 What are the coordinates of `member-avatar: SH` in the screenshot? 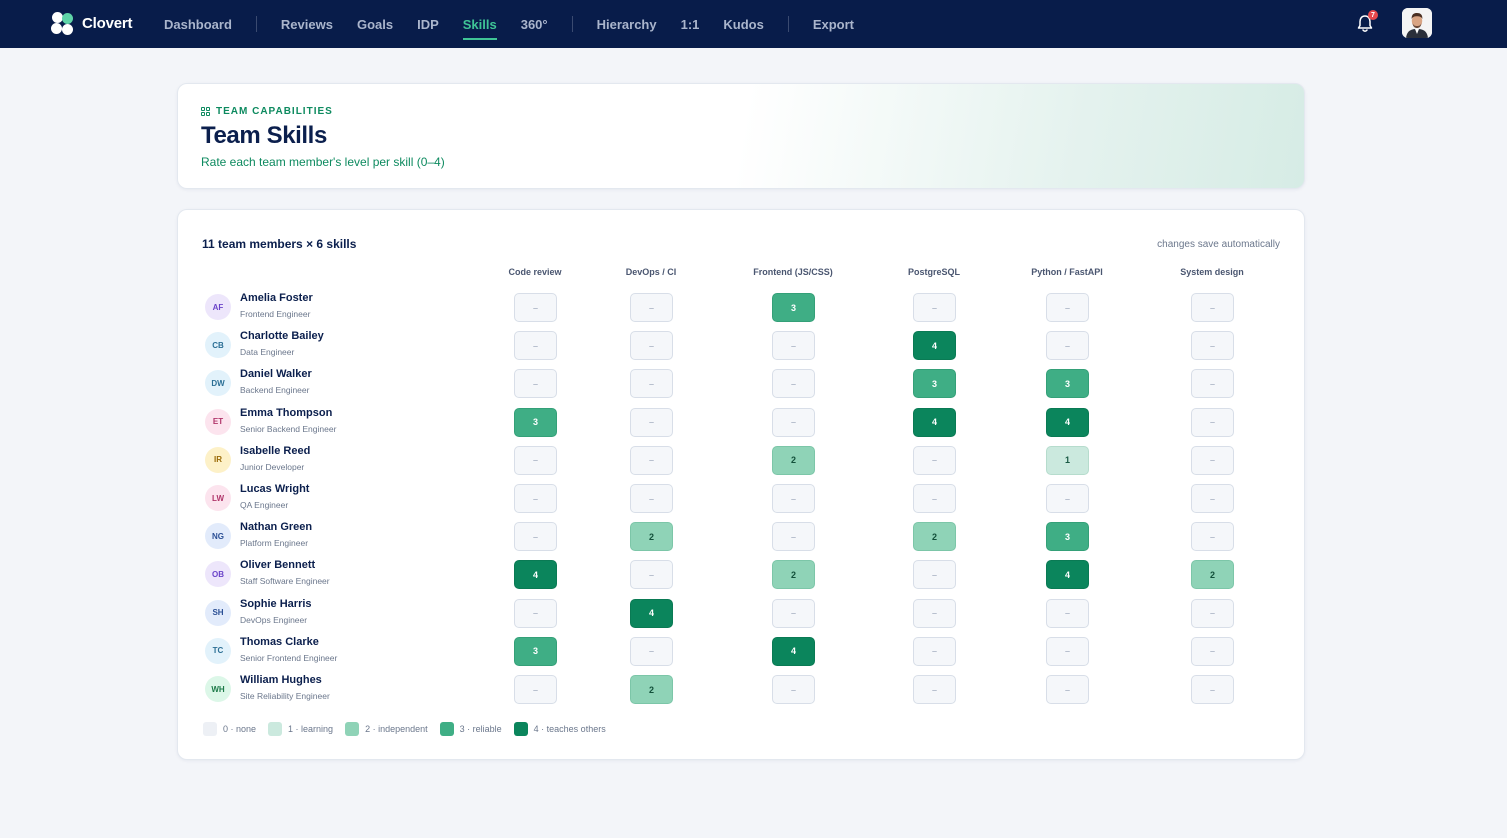 It's located at (218, 612).